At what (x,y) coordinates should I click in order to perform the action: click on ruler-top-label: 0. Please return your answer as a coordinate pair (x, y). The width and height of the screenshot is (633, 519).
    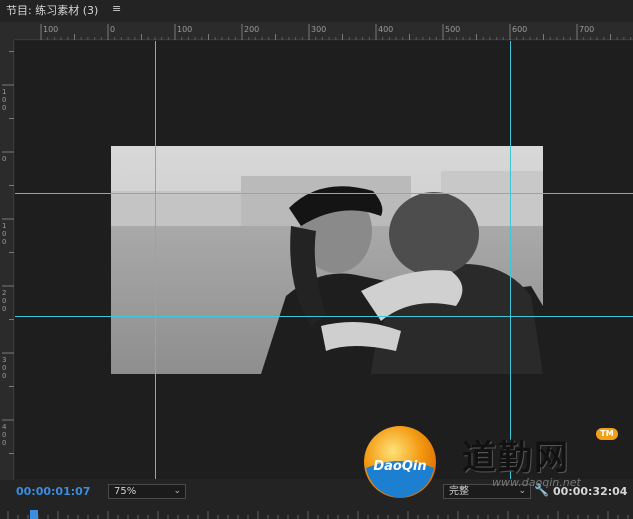
    Looking at the image, I should click on (112, 29).